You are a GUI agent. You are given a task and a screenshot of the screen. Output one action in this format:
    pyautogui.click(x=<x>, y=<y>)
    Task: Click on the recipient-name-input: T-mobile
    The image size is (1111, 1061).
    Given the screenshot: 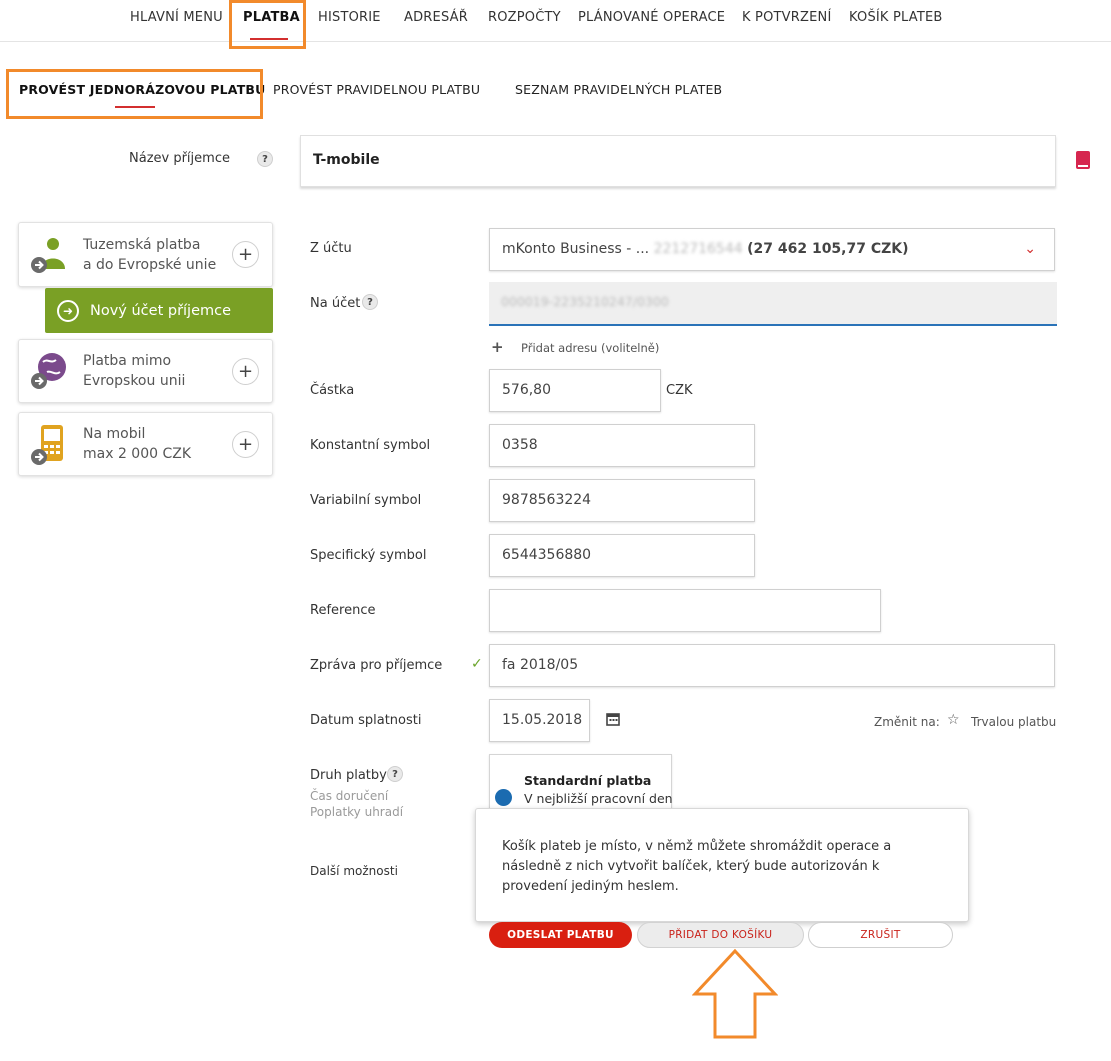 What is the action you would take?
    pyautogui.click(x=678, y=161)
    